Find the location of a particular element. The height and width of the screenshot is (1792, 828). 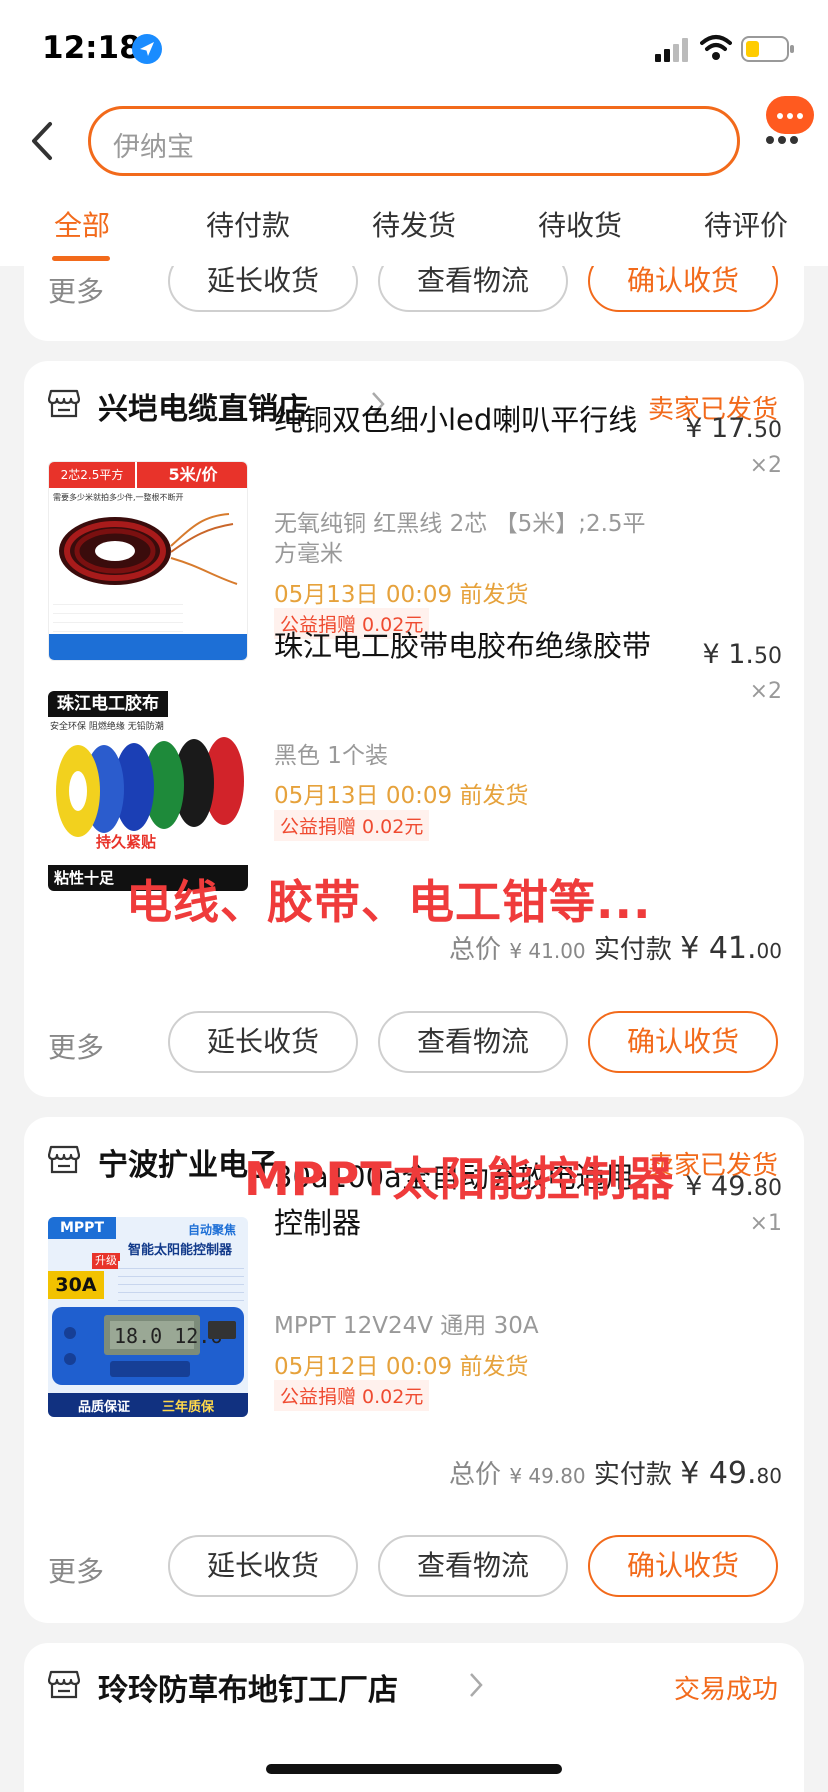

order-tabs: 全部 待付款 待发货 待收货 待评价 is located at coordinates (414, 226).